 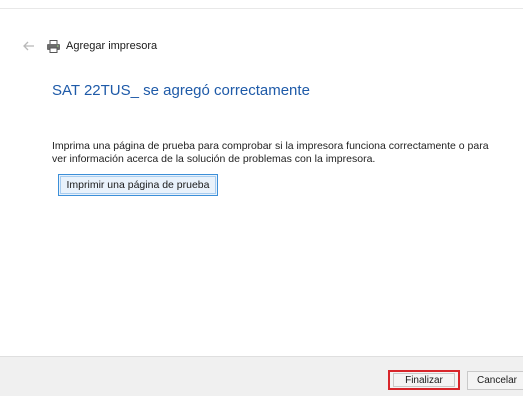 I want to click on window-top-edge, so click(x=261, y=4).